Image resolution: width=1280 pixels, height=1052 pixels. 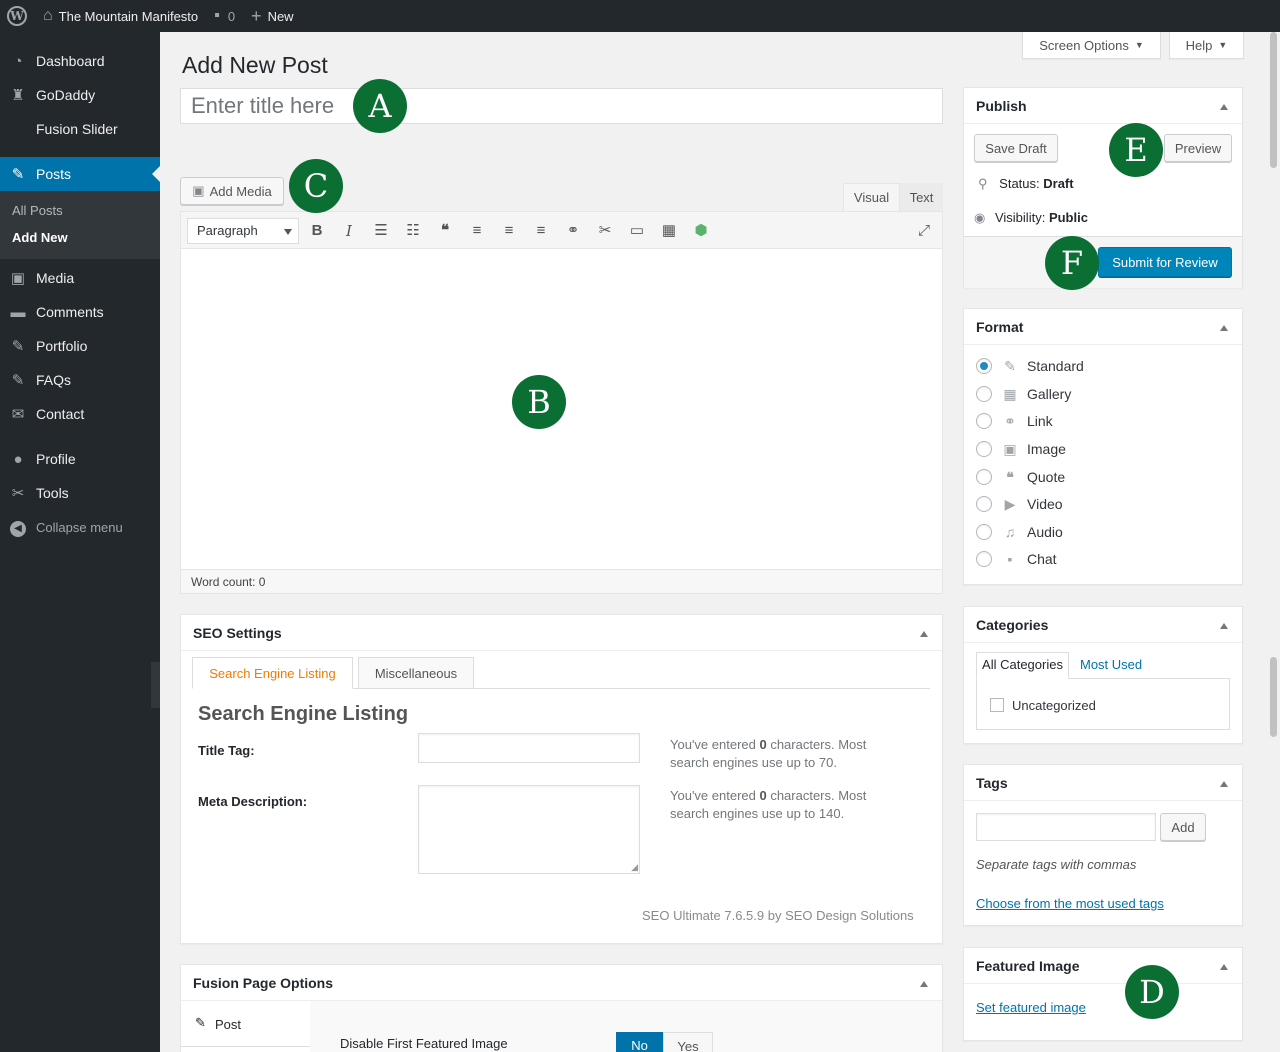 I want to click on categories-header: Categories, so click(x=1103, y=625).